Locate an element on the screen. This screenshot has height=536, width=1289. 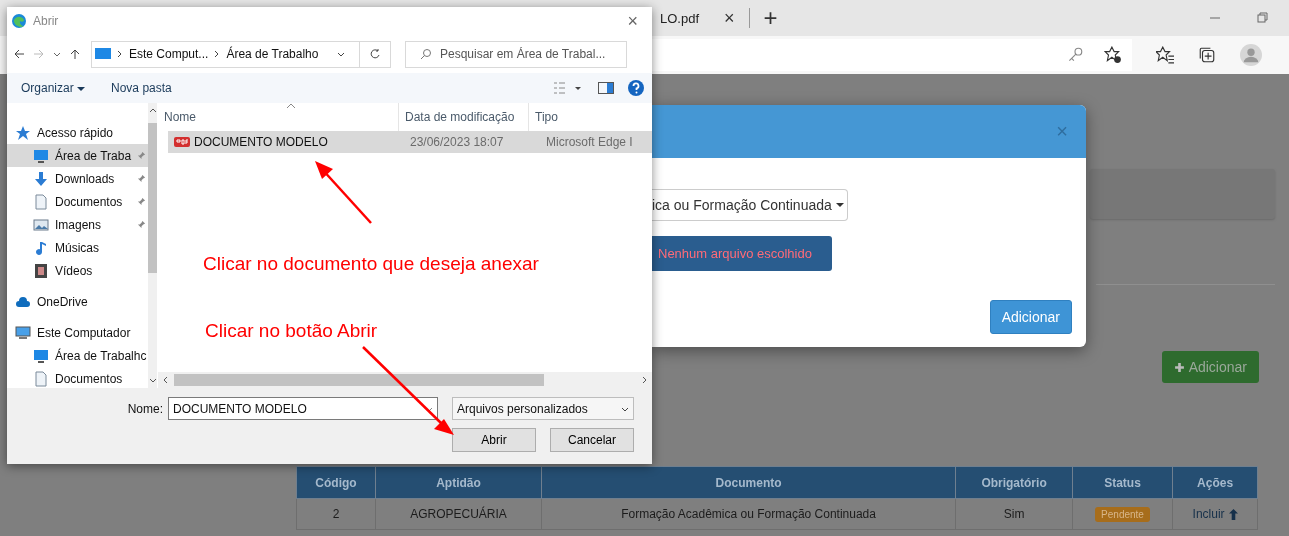
sidebar-item: Área de Traba is located at coordinates (78, 155).